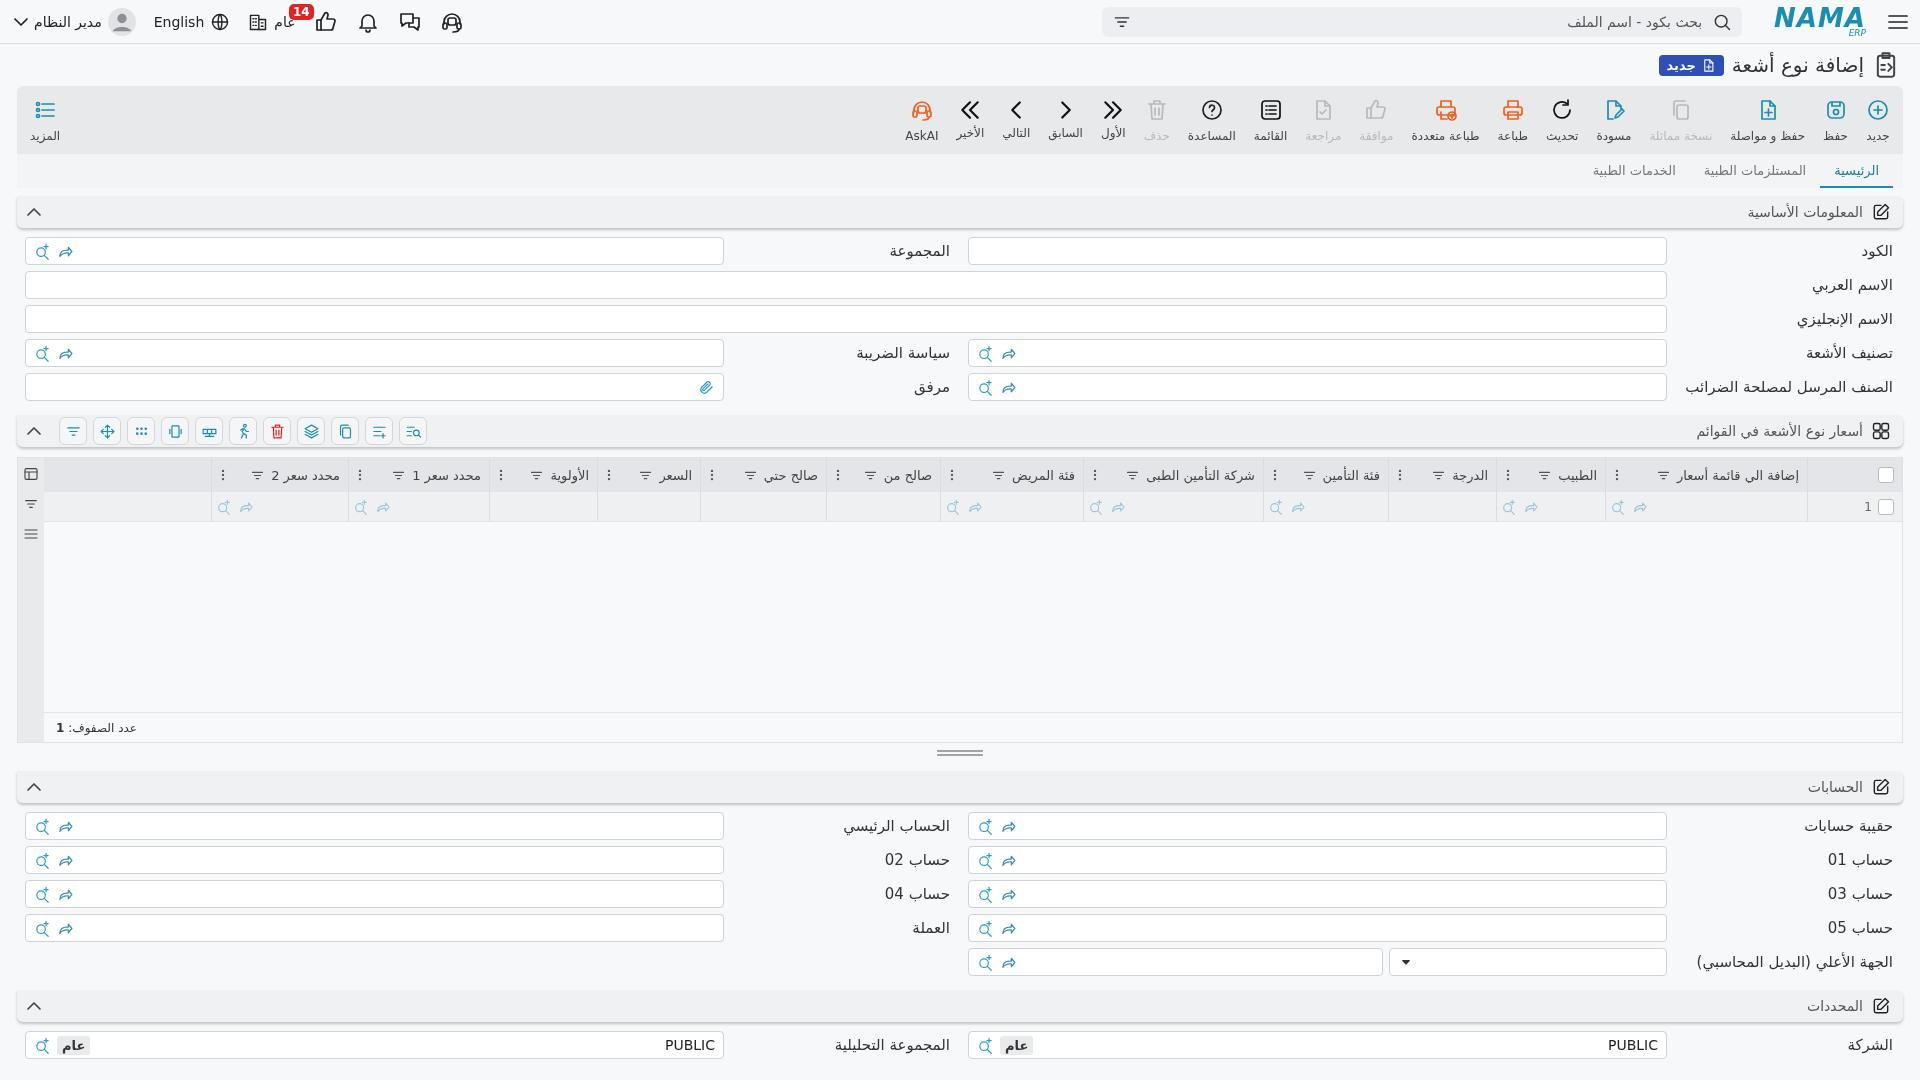  What do you see at coordinates (1562, 120) in the screenshot?
I see `toolbar-button: تحديث` at bounding box center [1562, 120].